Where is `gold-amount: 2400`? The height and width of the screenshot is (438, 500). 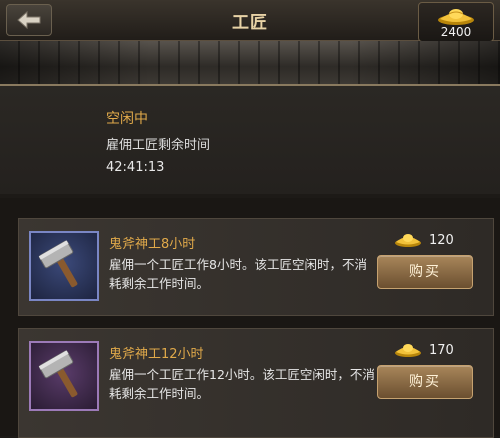 gold-amount: 2400 is located at coordinates (456, 32).